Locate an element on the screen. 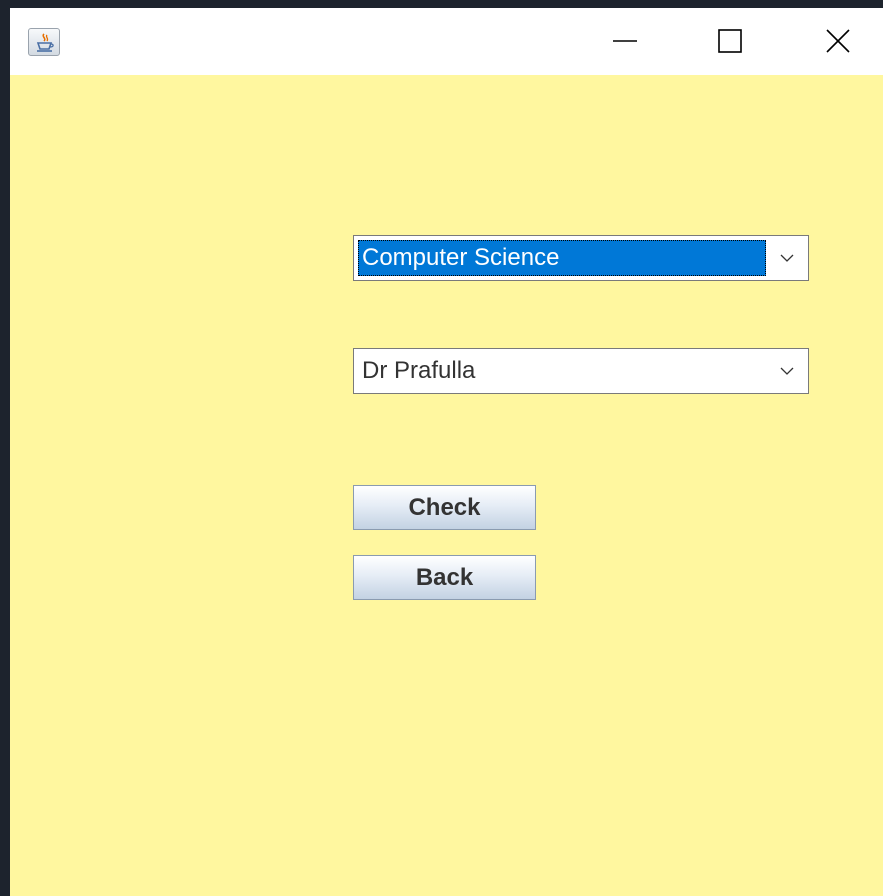 The width and height of the screenshot is (883, 896). faculty-select-arrow is located at coordinates (787, 371).